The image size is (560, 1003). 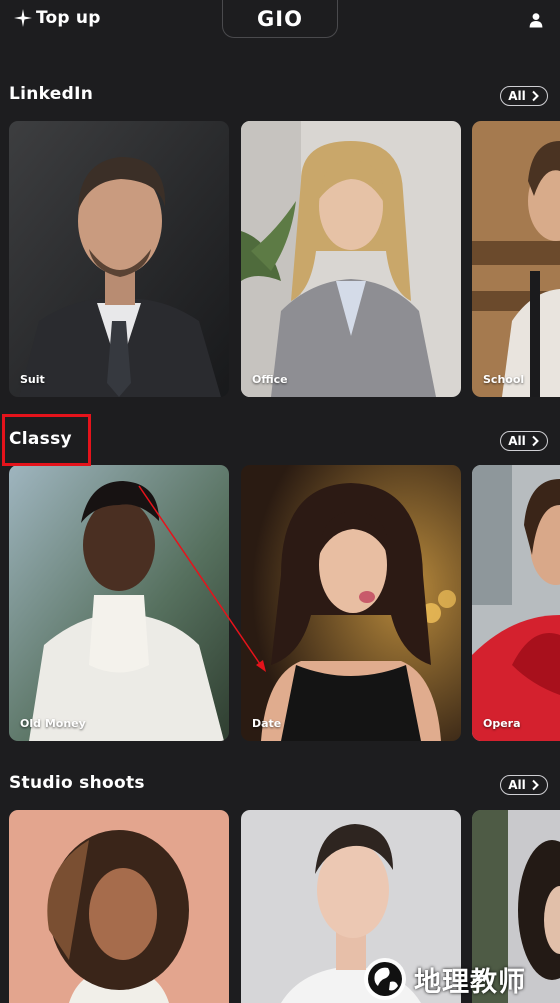 What do you see at coordinates (51, 94) in the screenshot?
I see `section-title-linkedin: LinkedIn` at bounding box center [51, 94].